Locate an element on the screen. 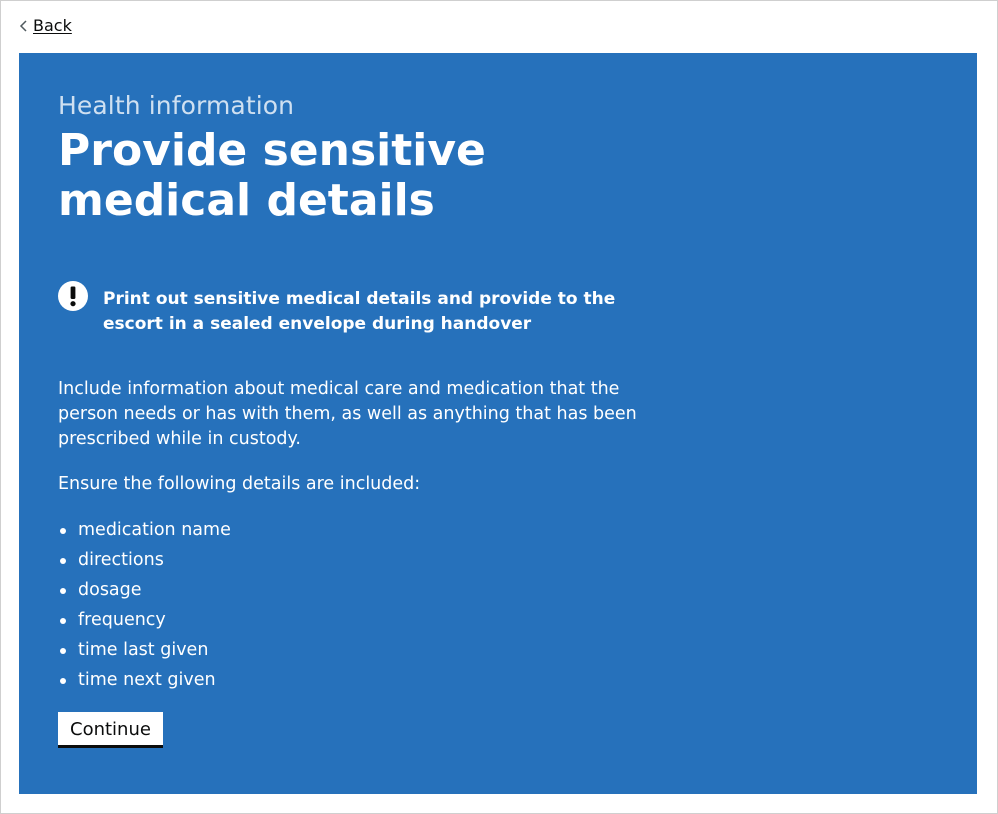  back-link: Back is located at coordinates (45, 25).